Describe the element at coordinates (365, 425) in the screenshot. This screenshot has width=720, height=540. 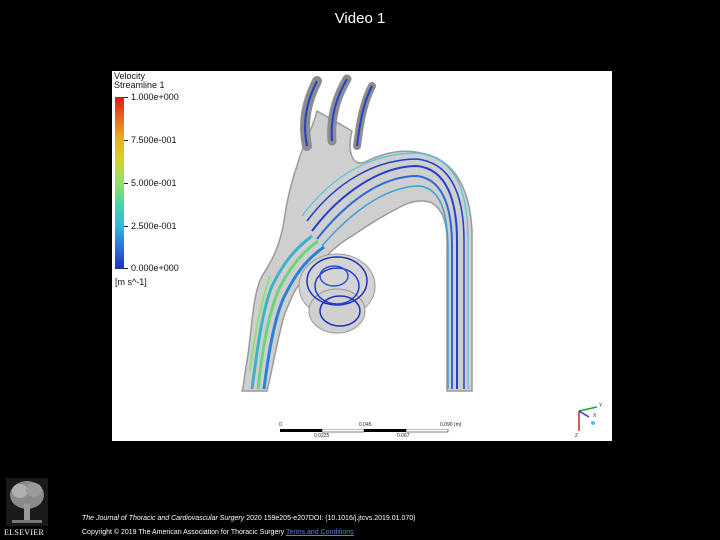
I see `scale-label-mid: 0.045` at that location.